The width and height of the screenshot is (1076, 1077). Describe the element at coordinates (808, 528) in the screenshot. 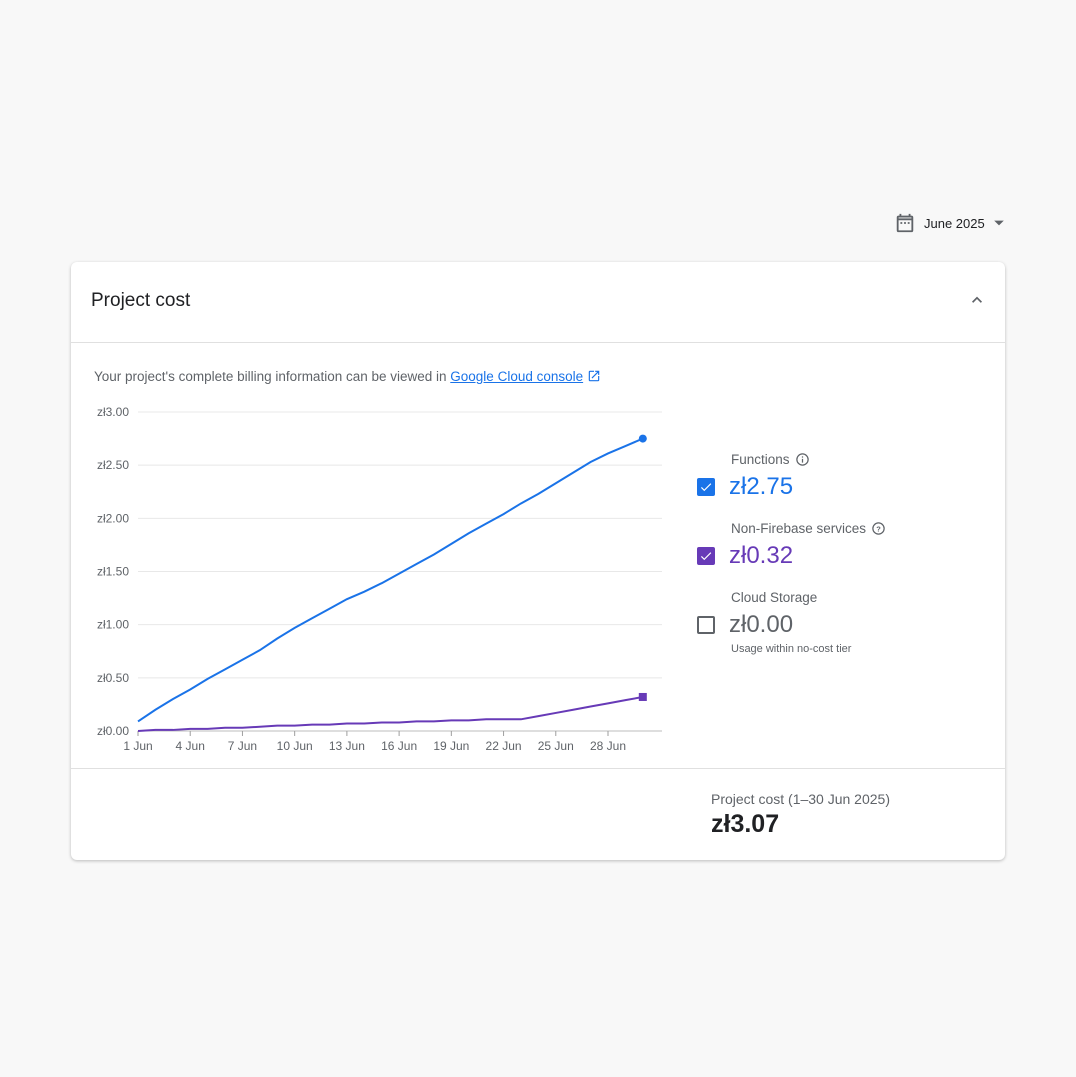

I see `legend-label-non-firebase: Non-Firebase services ?` at that location.